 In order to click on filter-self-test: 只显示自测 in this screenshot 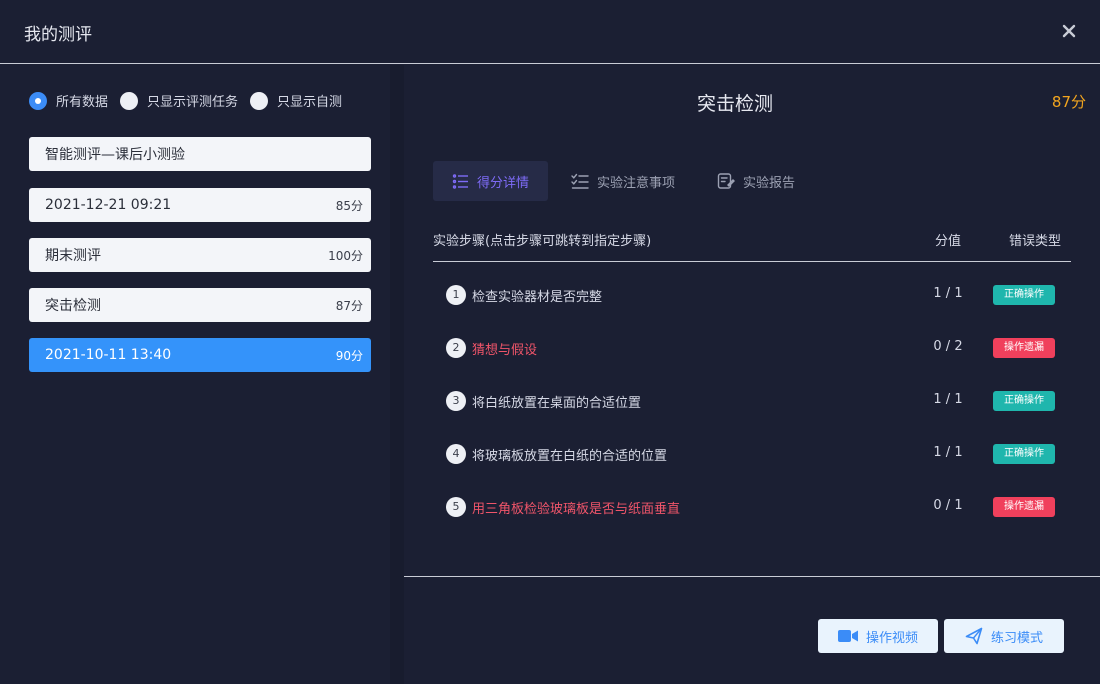, I will do `click(296, 100)`.